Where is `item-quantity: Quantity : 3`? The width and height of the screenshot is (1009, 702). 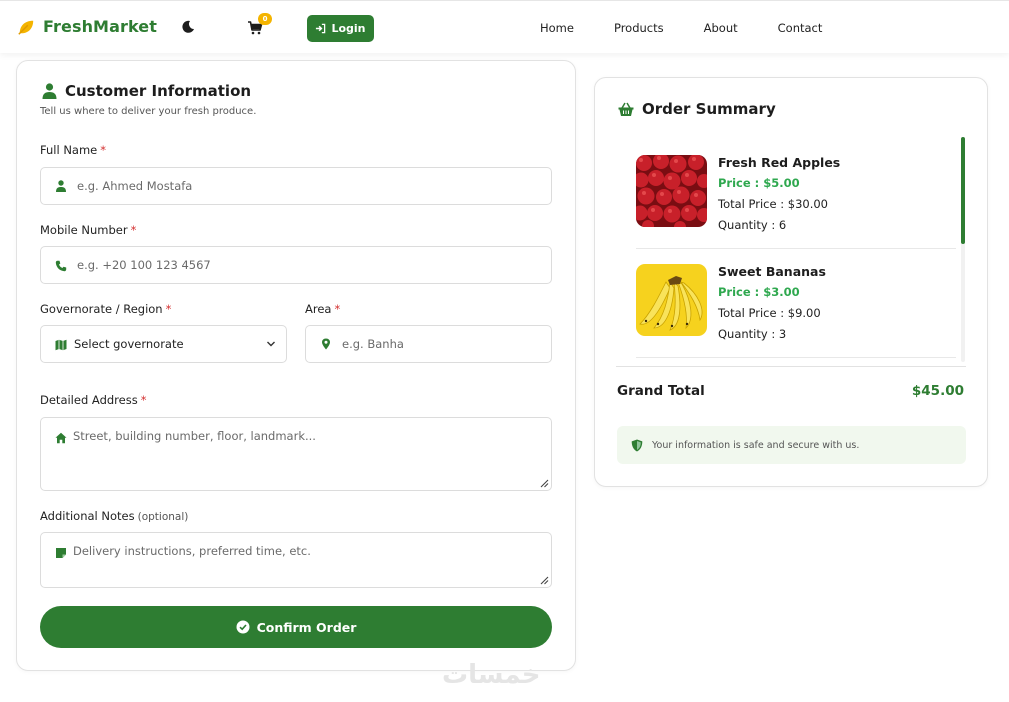 item-quantity: Quantity : 3 is located at coordinates (752, 334).